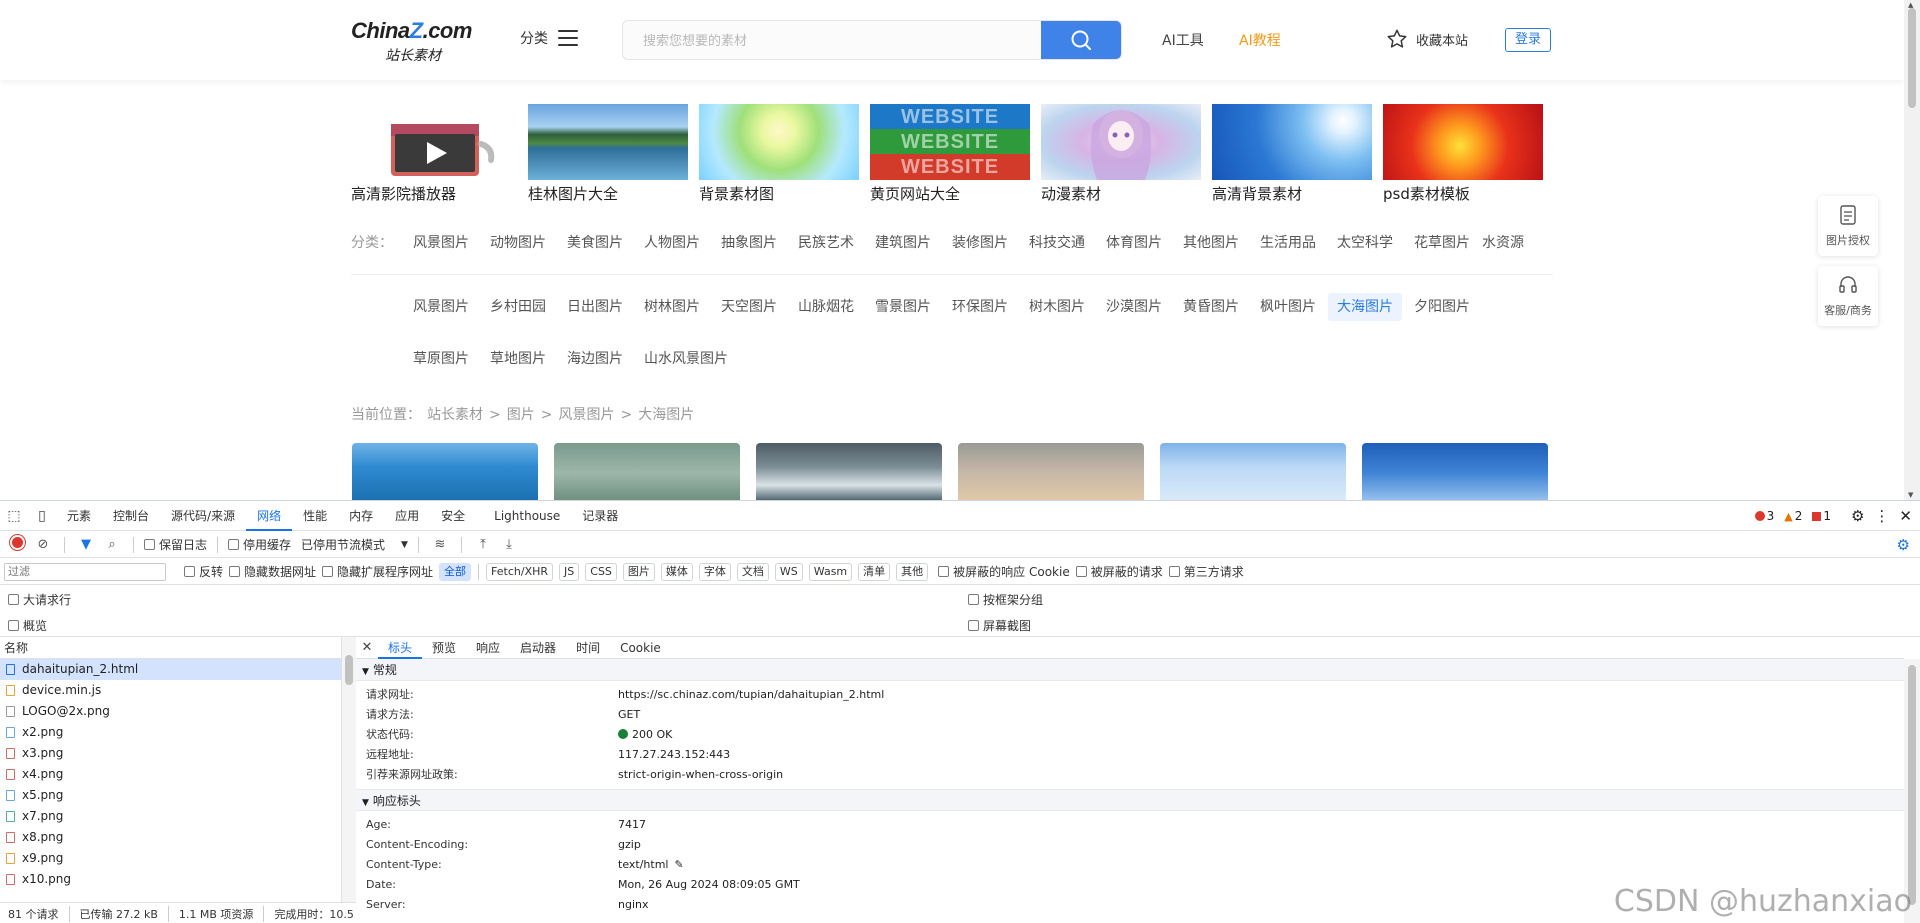 Image resolution: width=1920 pixels, height=923 pixels. Describe the element at coordinates (170, 795) in the screenshot. I see `request-row: x5.png` at that location.